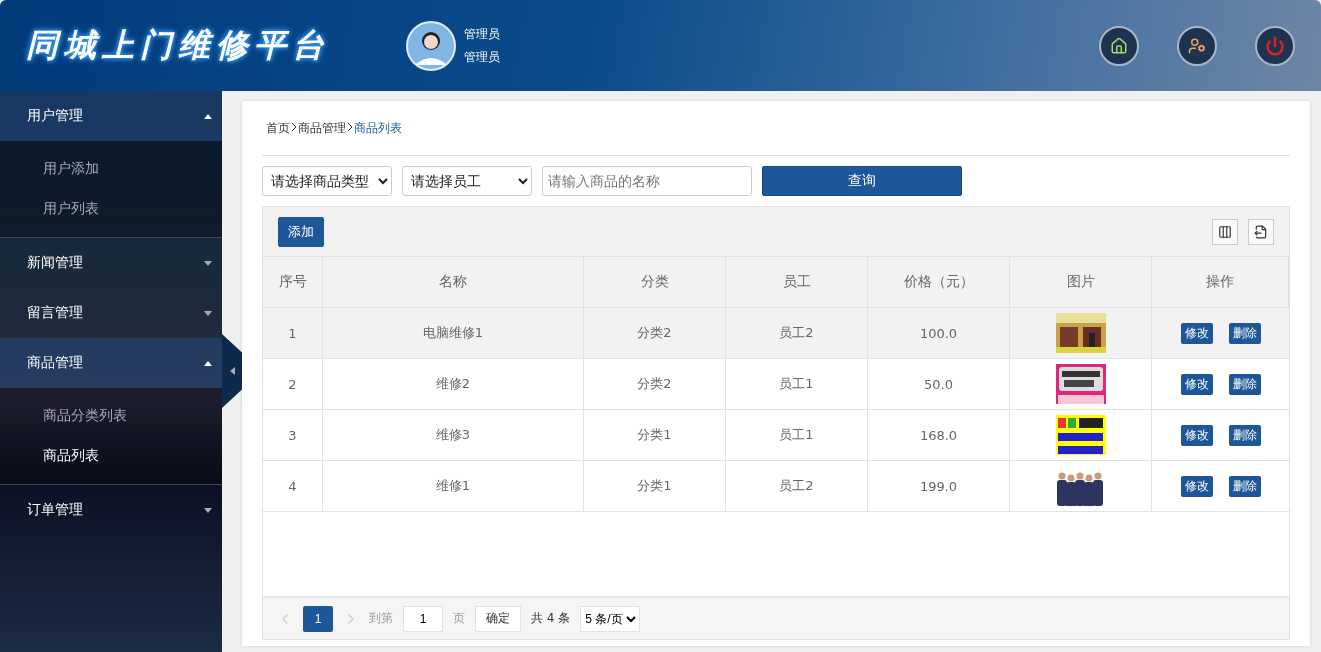 The image size is (1321, 652). I want to click on column-header: 员工, so click(797, 282).